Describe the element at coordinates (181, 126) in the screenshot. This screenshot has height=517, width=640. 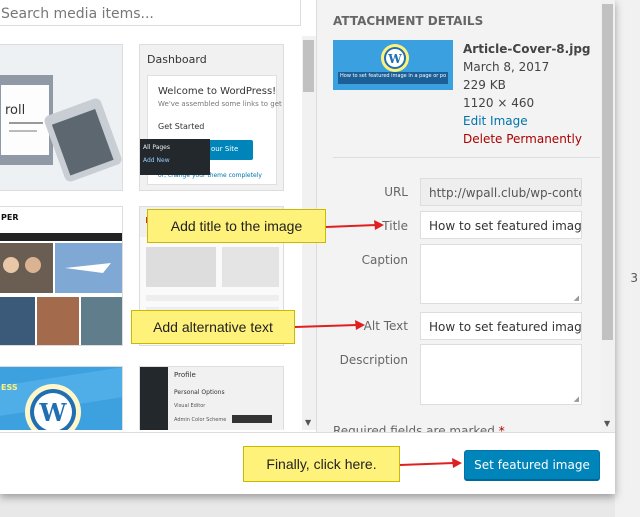
I see `get-started-label: Get Started` at that location.